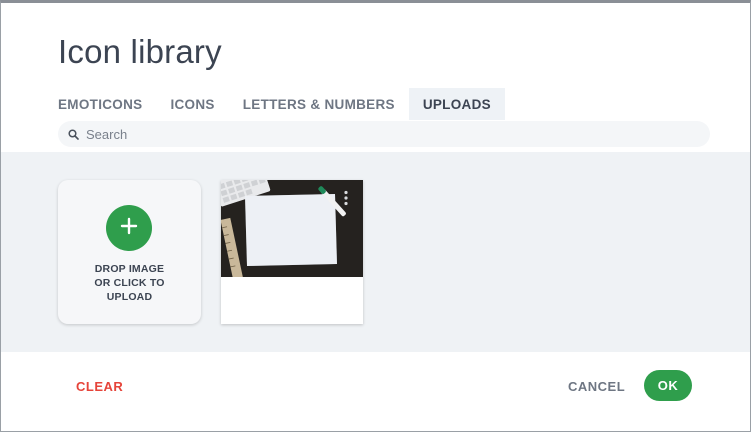  Describe the element at coordinates (129, 283) in the screenshot. I see `dropzone-label: DROP IMAGE OR CLICK TO UPLOAD` at that location.